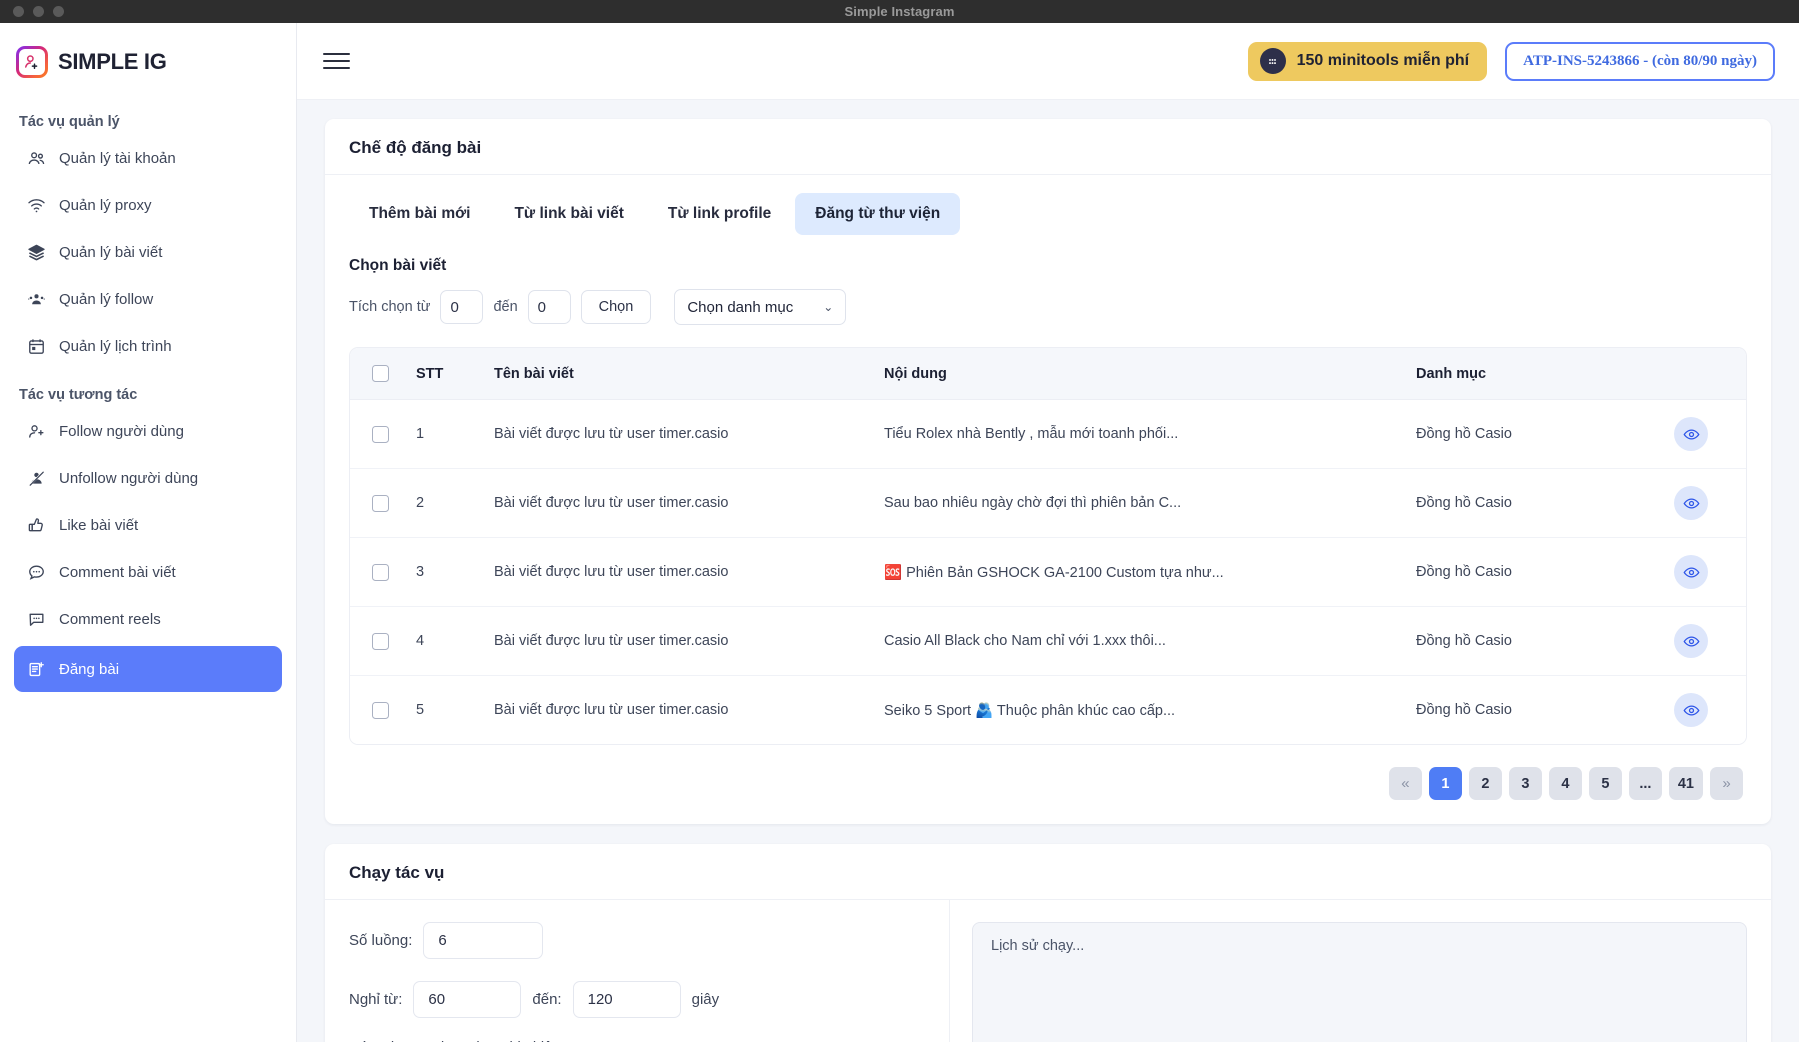  I want to click on category-select: Chọn danh mục ⌄, so click(760, 307).